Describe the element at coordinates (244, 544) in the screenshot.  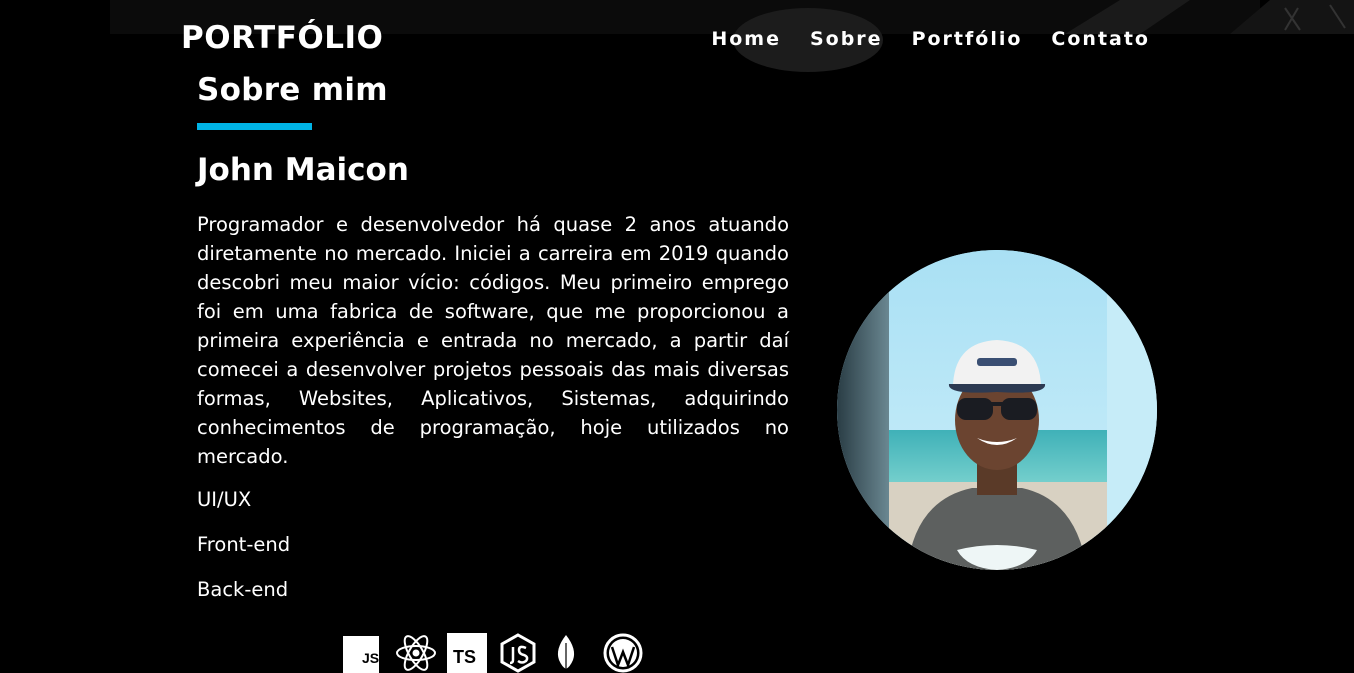
I see `skill-item: Front-end` at that location.